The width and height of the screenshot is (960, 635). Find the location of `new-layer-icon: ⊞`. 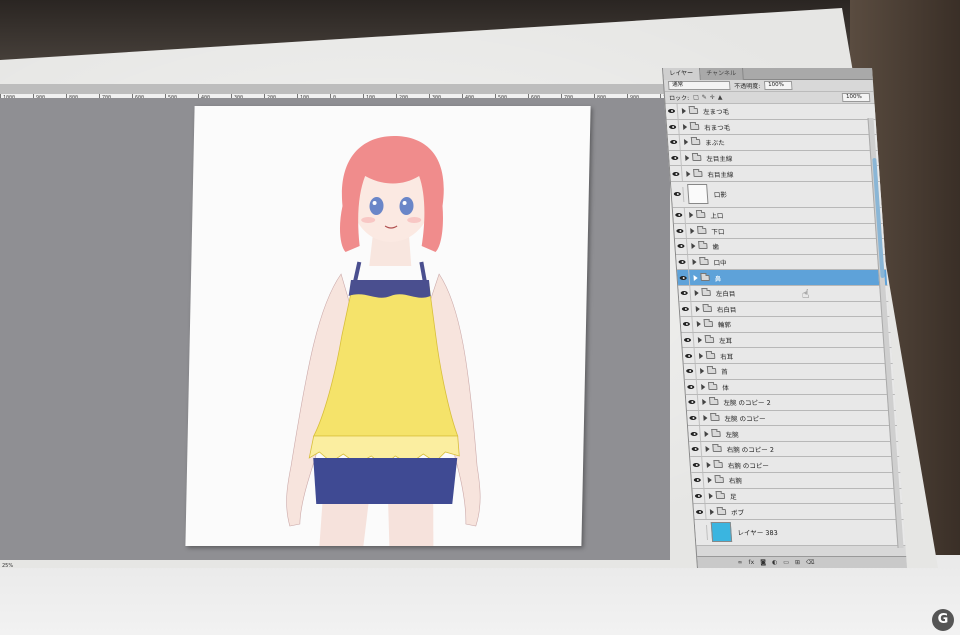

new-layer-icon: ⊞ is located at coordinates (798, 562).